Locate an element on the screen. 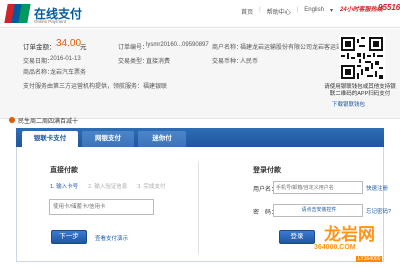 This screenshot has width=400, height=267. register-link: 快速注册 is located at coordinates (377, 188).